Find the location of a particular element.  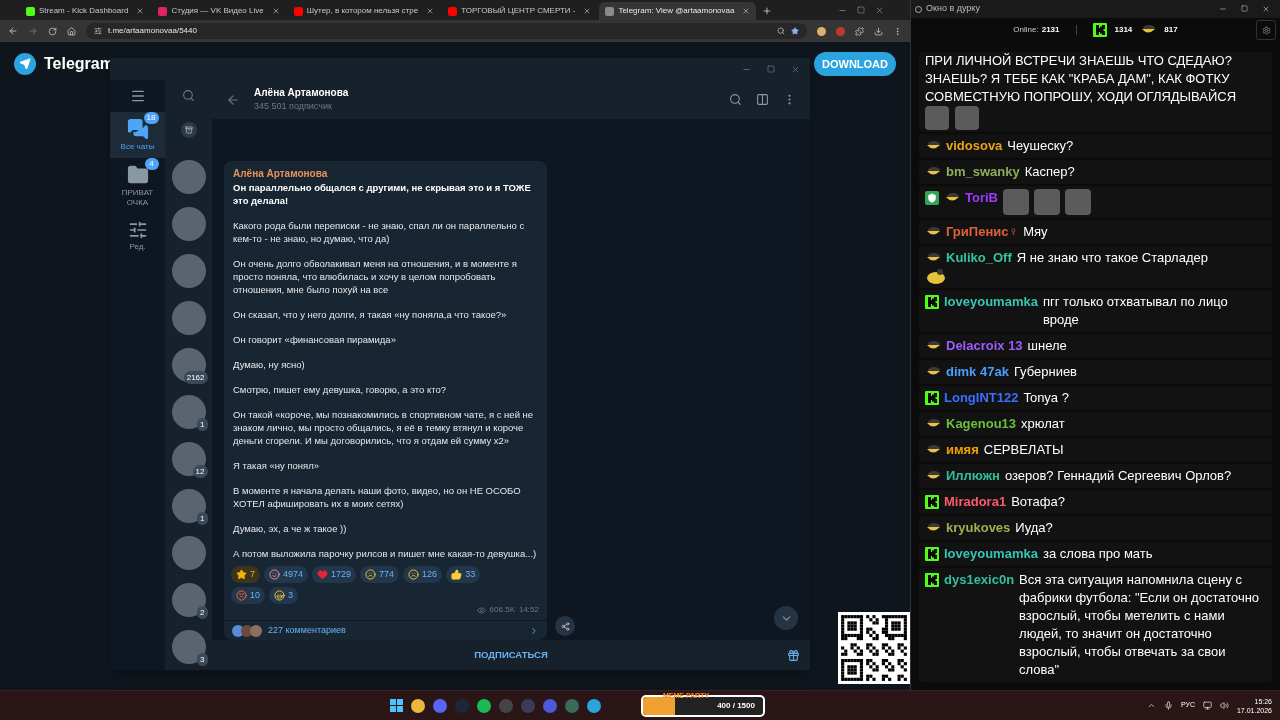

volume-icon is located at coordinates (1224, 705).